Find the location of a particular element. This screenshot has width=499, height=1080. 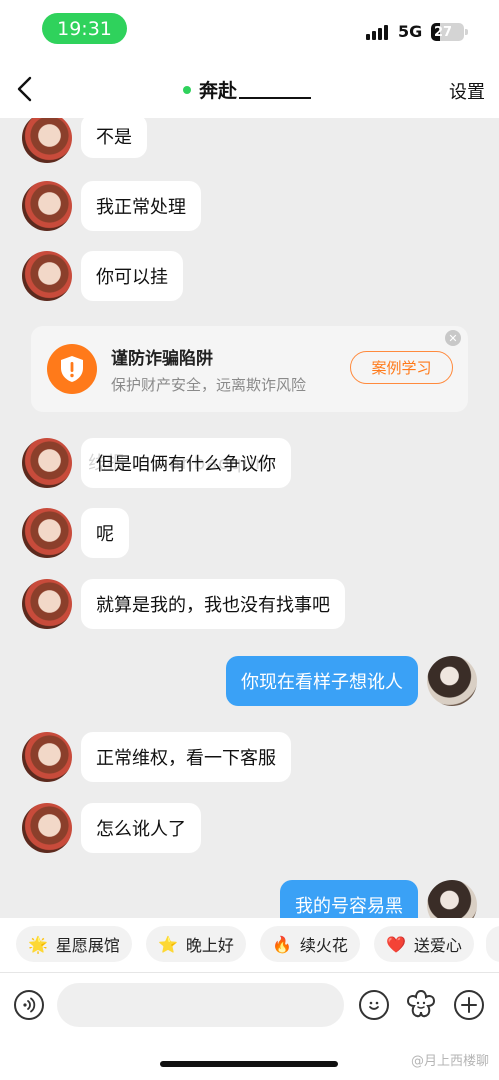

message-row: 你可以挂 is located at coordinates (249, 277).